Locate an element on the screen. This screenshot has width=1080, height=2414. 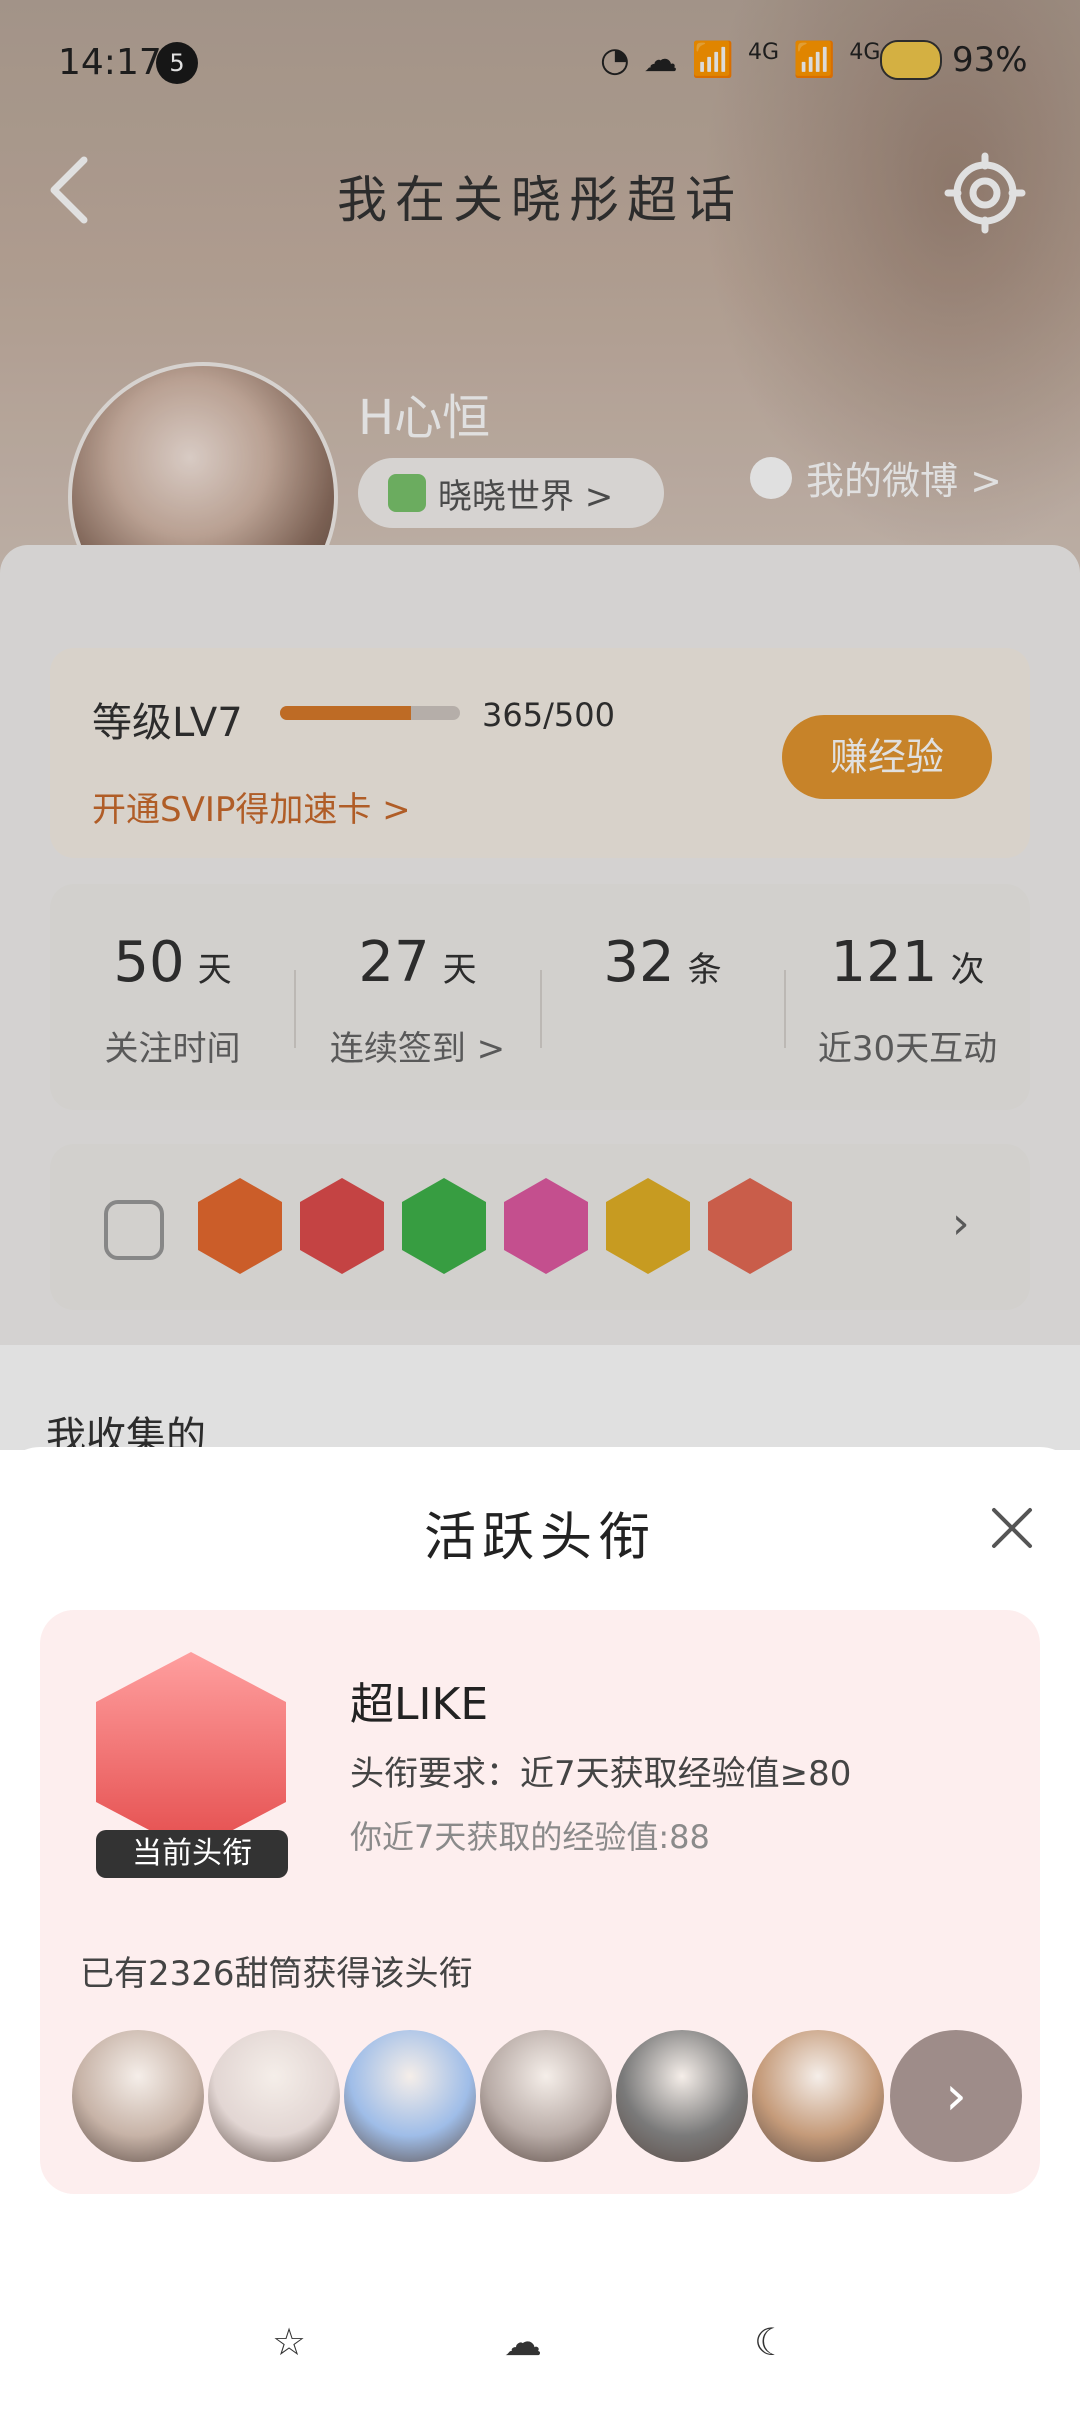
close-icon is located at coordinates (1012, 1528).